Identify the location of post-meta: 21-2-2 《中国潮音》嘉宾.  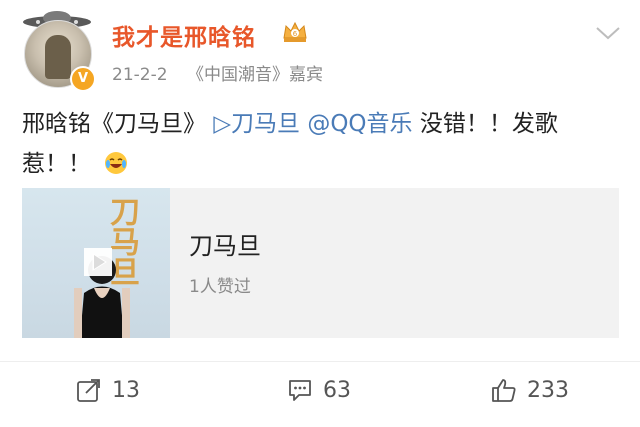
(217, 72).